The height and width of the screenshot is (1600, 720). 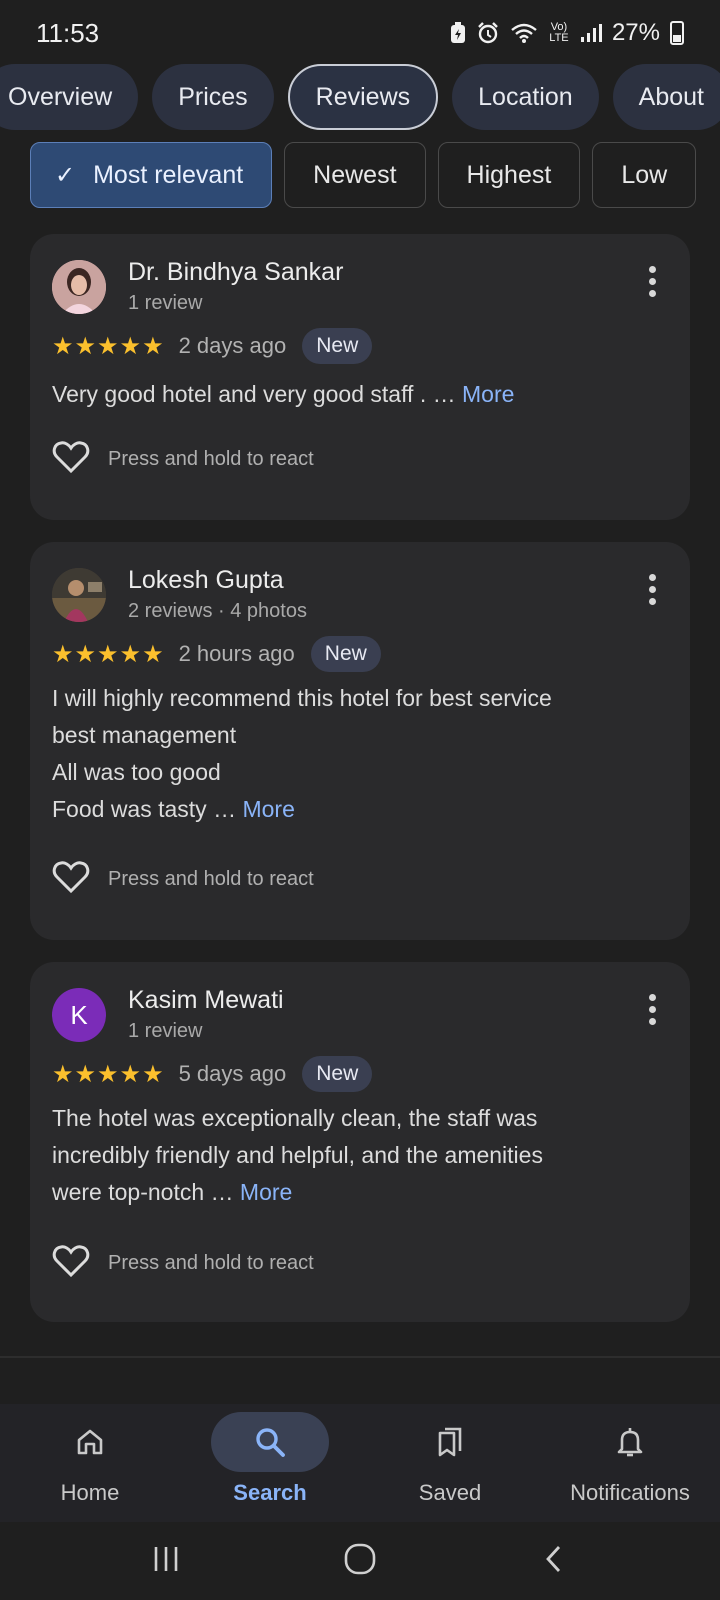 What do you see at coordinates (635, 32) in the screenshot?
I see `battery-percent: 27%` at bounding box center [635, 32].